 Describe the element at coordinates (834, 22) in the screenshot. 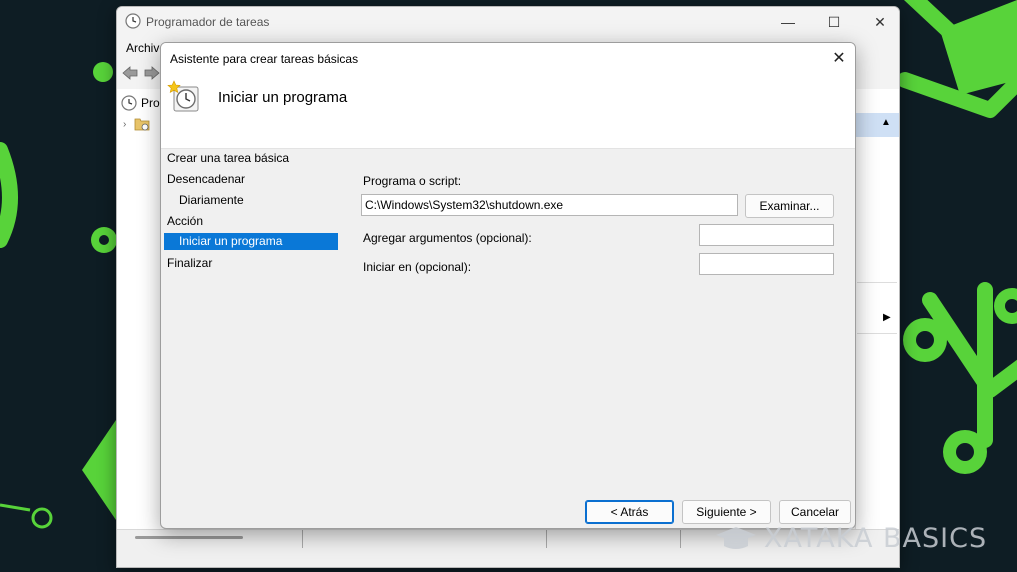

I see `maximize-button: ☐` at that location.